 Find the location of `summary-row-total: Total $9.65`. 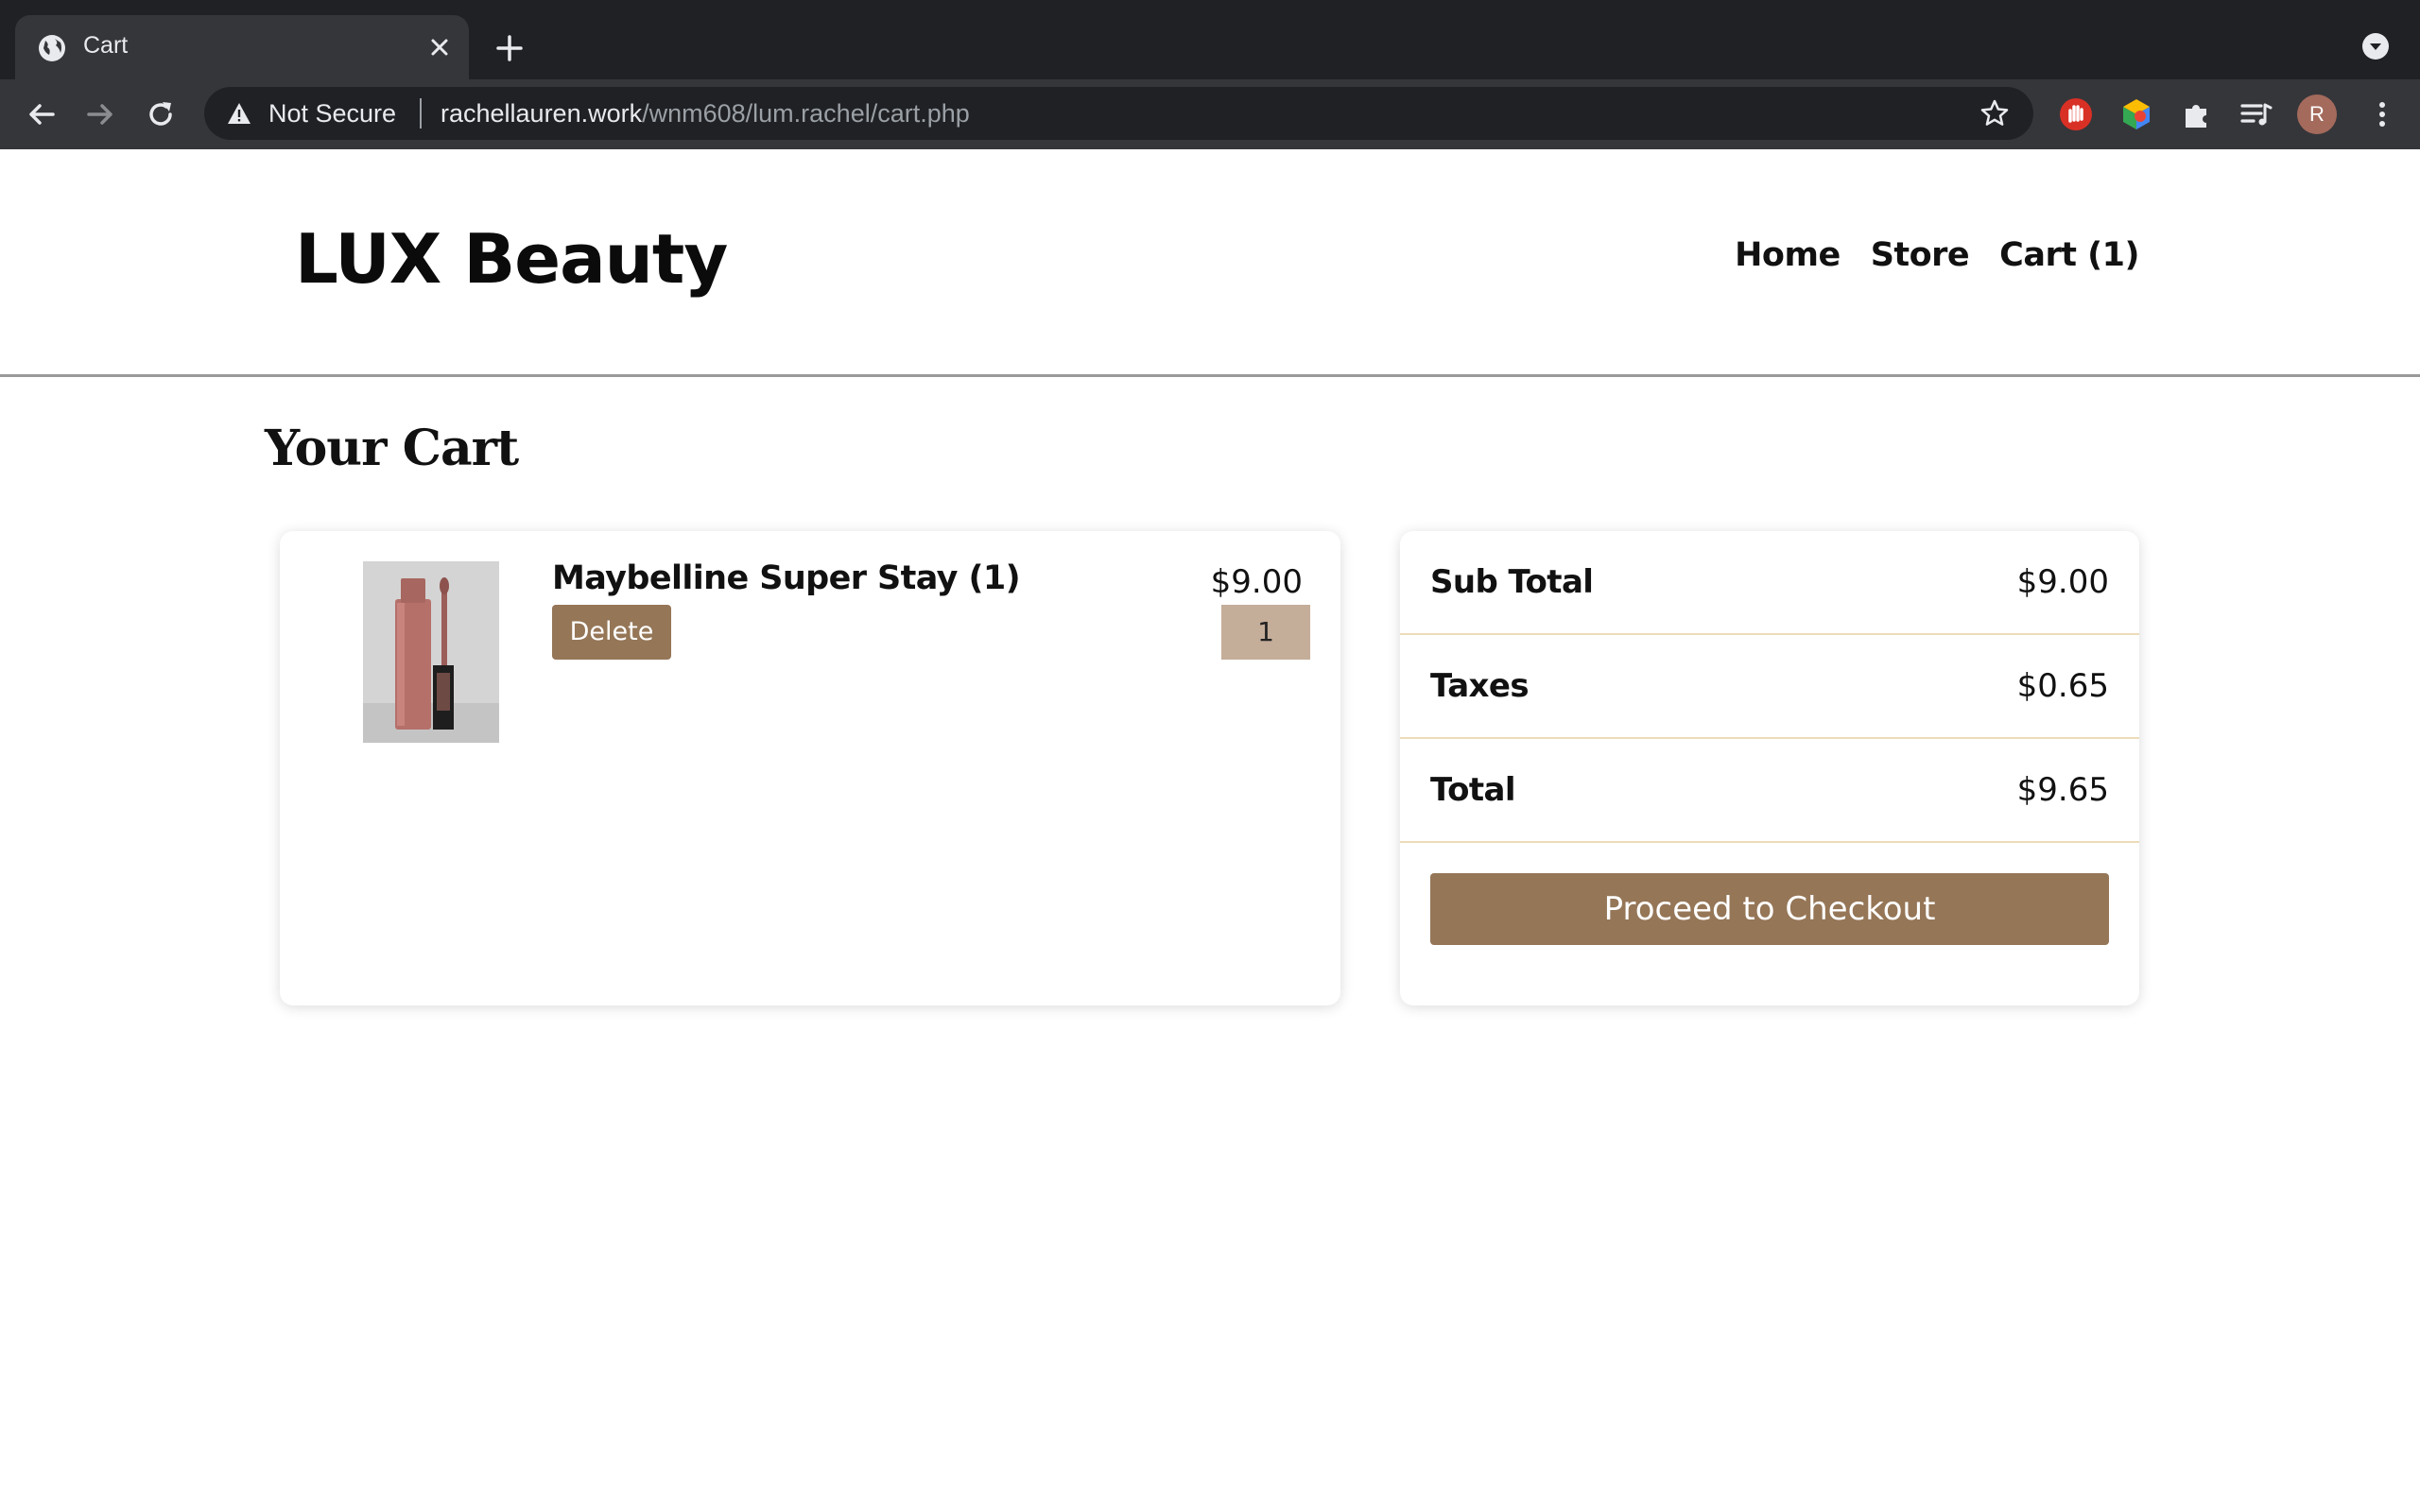

summary-row-total: Total $9.65 is located at coordinates (1769, 791).